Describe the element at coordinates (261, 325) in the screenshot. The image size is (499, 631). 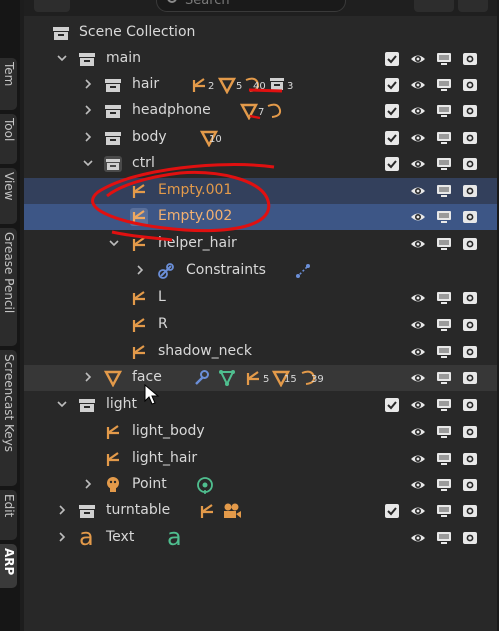
I see `tree-row-r: R` at that location.